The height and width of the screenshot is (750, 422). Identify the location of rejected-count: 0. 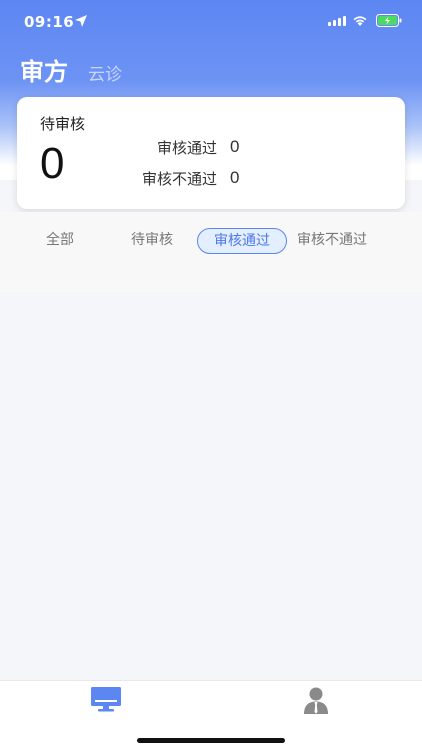
(235, 177).